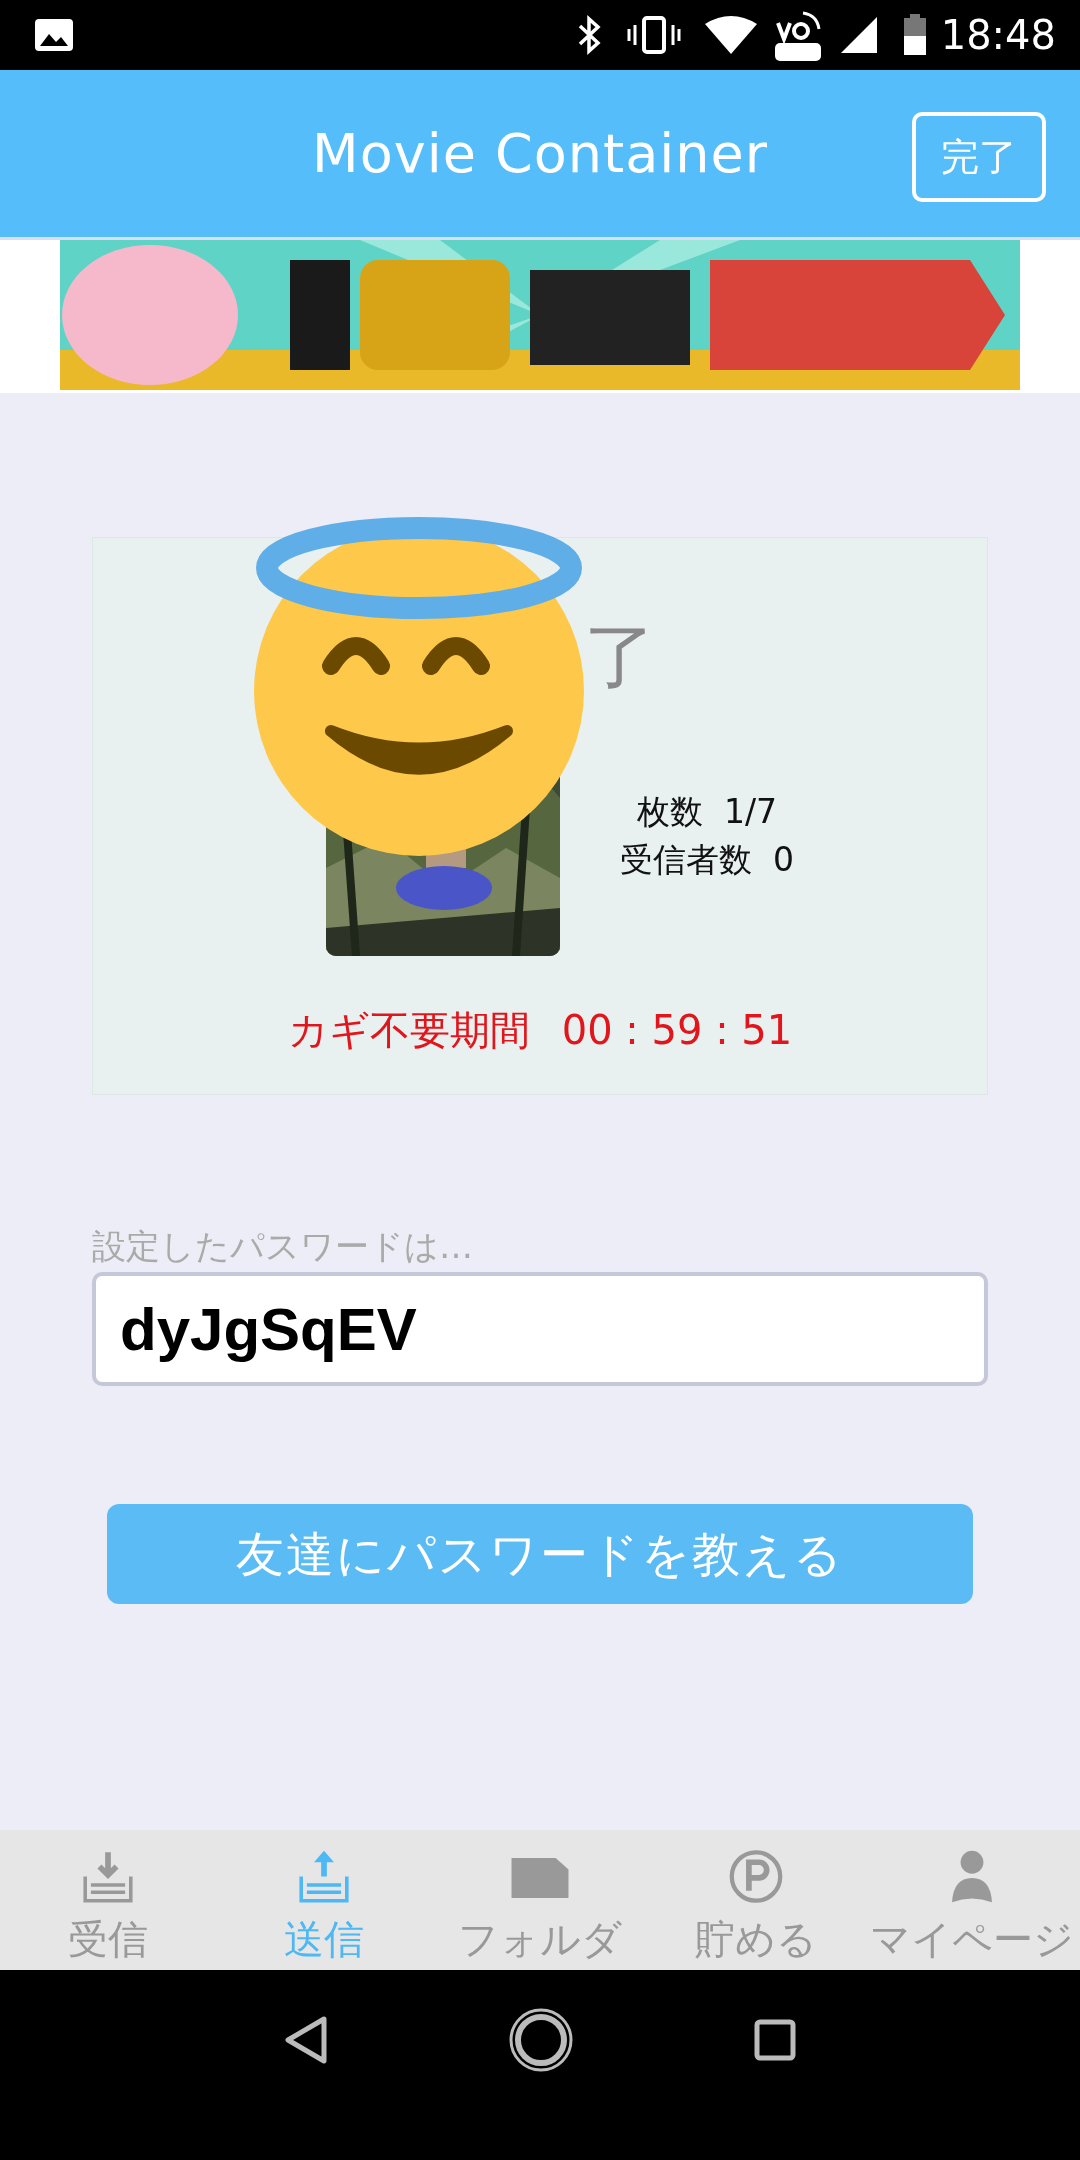 The height and width of the screenshot is (2160, 1080). What do you see at coordinates (707, 812) in the screenshot?
I see `stat-text: 枚数 1/7` at bounding box center [707, 812].